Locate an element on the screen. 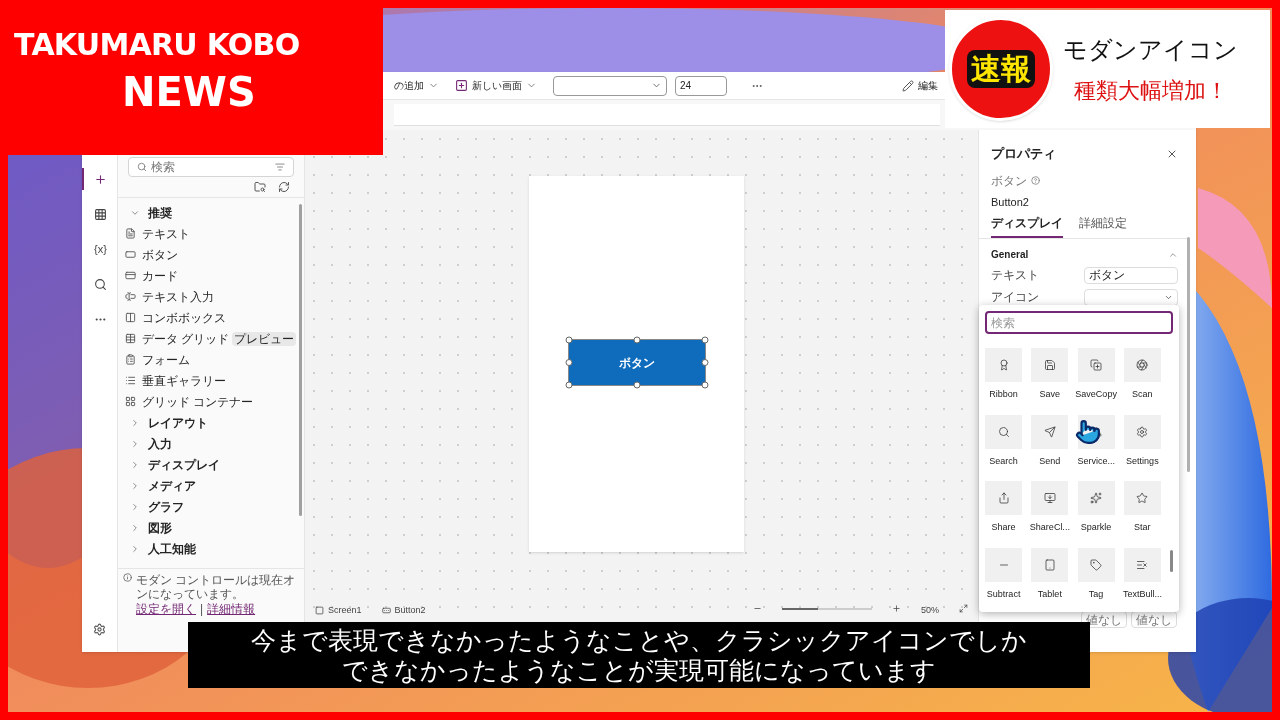  screen-download-icon is located at coordinates (1049, 498).